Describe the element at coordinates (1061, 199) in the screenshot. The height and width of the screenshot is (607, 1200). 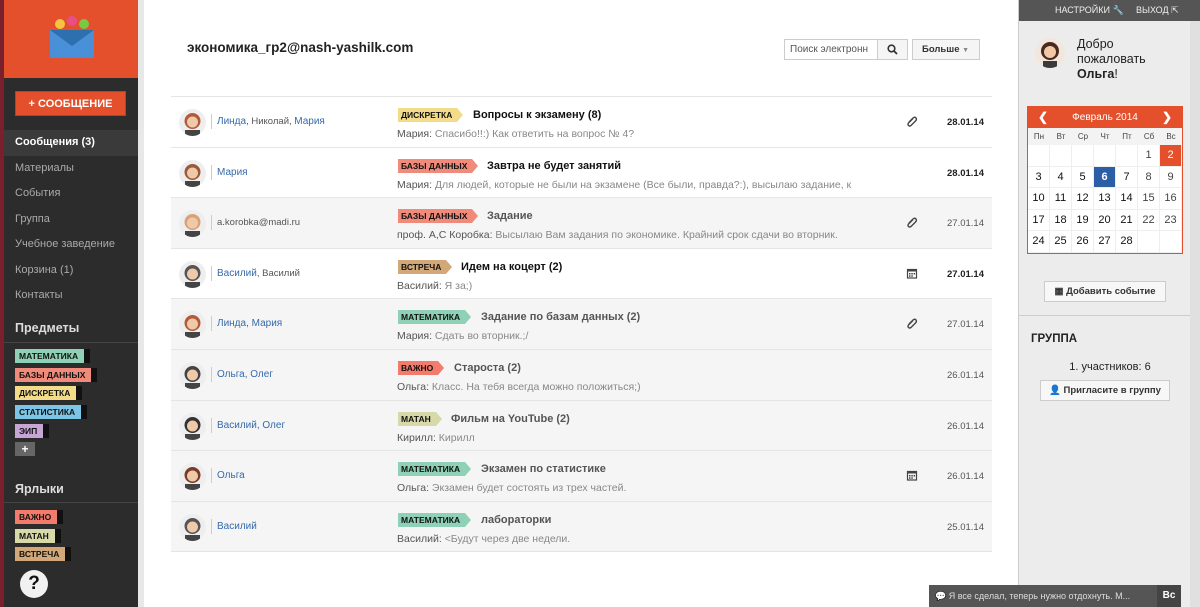
I see `calendar-day: 11` at that location.